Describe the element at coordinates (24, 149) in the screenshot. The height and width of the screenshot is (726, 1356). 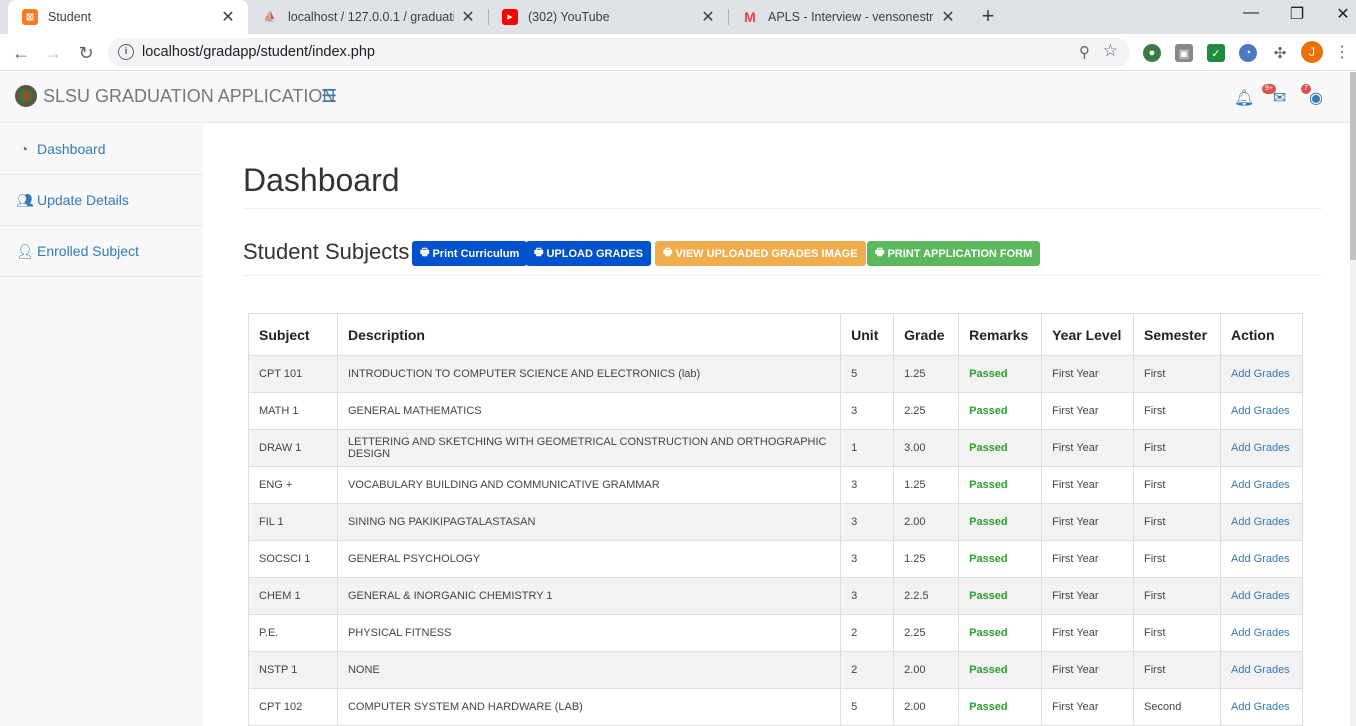
I see `tachometer-icon: ◔` at that location.